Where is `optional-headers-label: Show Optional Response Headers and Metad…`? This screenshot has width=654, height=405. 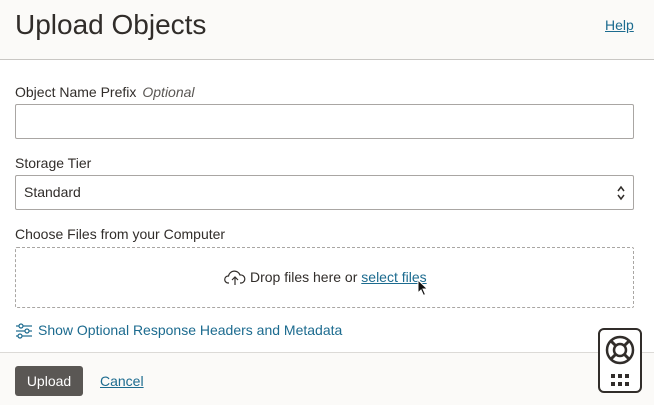
optional-headers-label: Show Optional Response Headers and Metad… is located at coordinates (190, 330).